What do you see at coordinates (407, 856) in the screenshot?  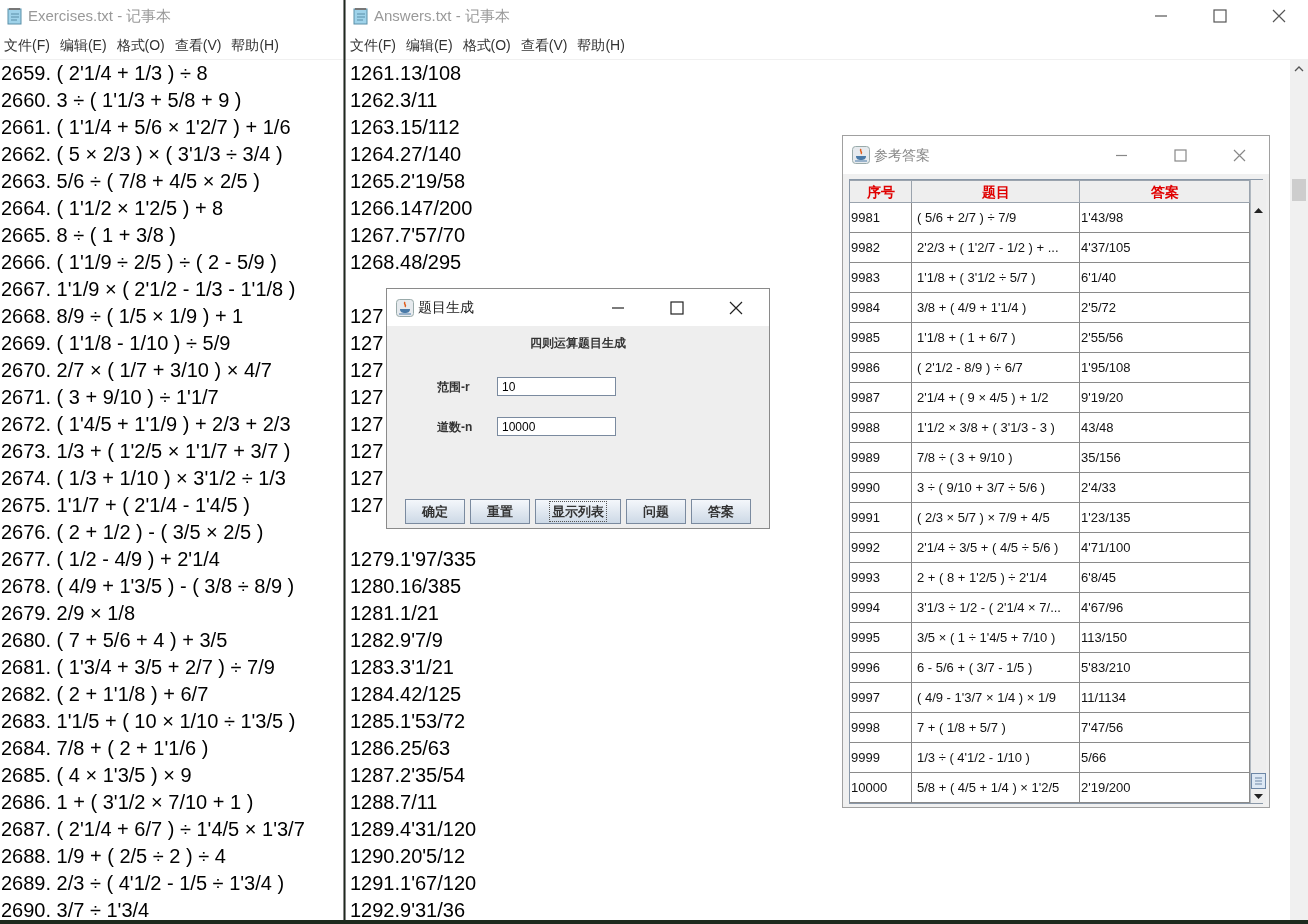 I see `text-line: 1290.20'5/12` at bounding box center [407, 856].